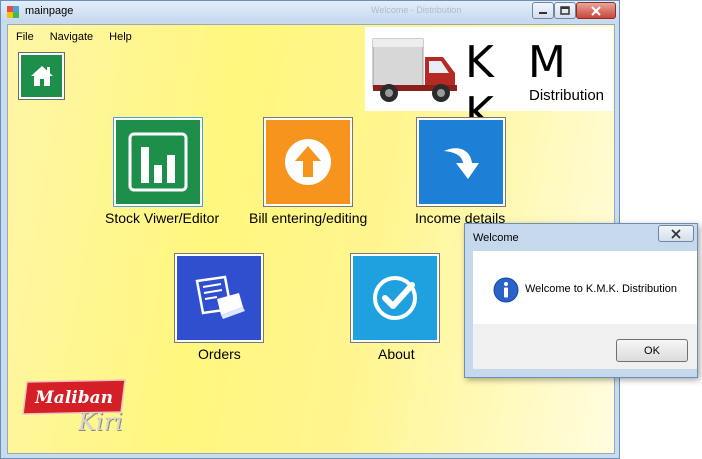  I want to click on dialog-body: Welcome to K.M.K. Distribution, so click(585, 287).